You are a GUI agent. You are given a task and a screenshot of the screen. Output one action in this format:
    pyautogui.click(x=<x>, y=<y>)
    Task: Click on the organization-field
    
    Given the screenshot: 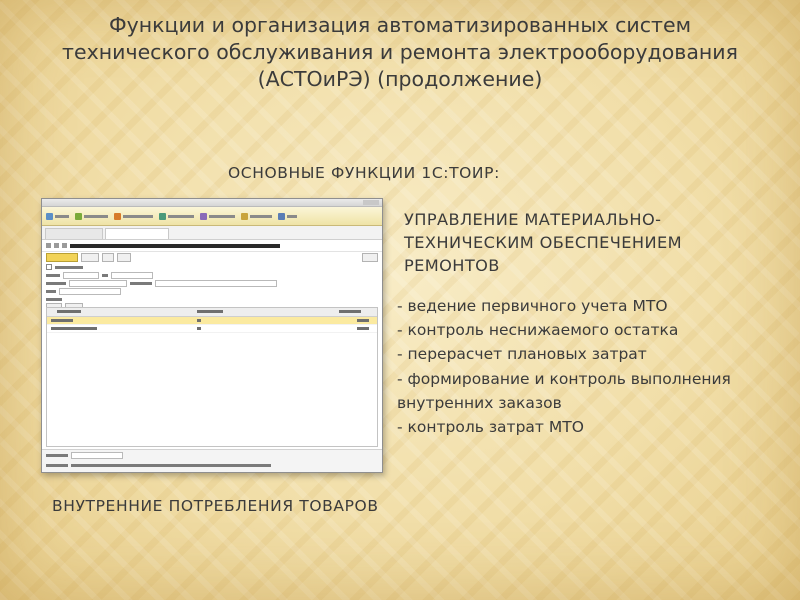 What is the action you would take?
    pyautogui.click(x=98, y=283)
    